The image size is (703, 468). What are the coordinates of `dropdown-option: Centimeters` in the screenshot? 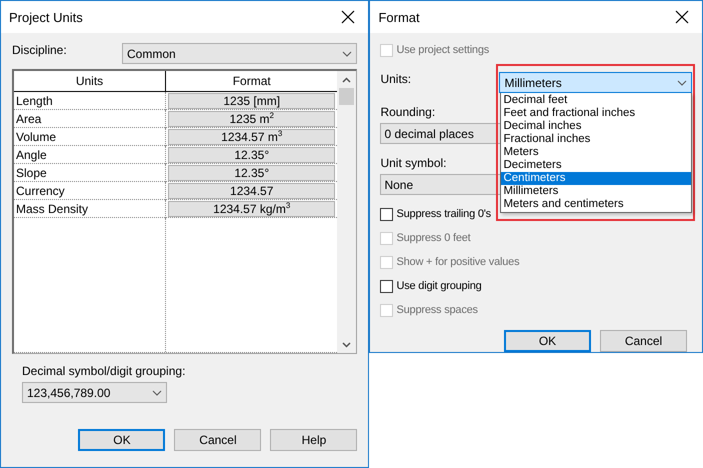 It's located at (596, 178).